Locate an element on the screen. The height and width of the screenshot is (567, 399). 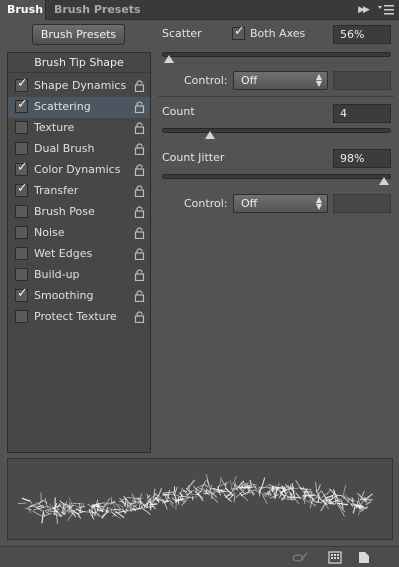
panel-menu-icon is located at coordinates (386, 10).